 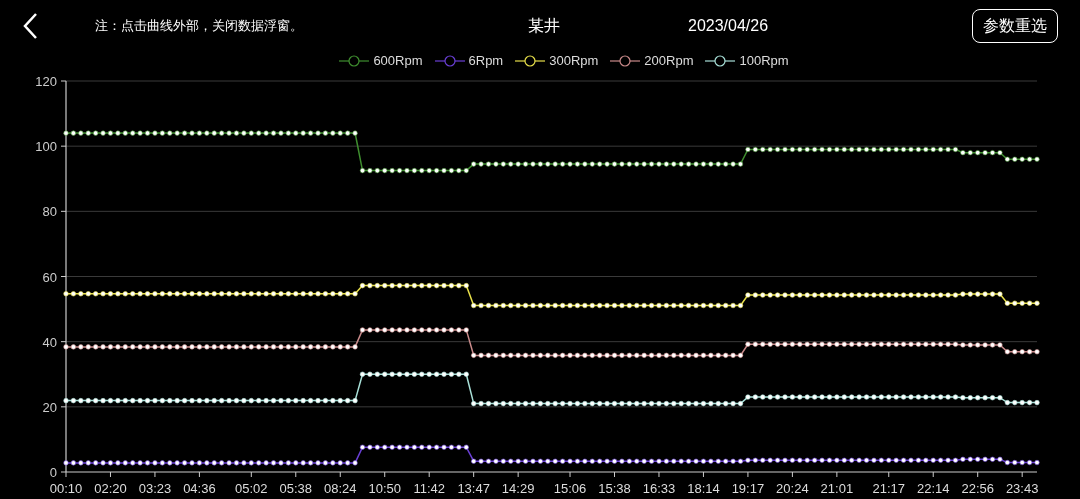 What do you see at coordinates (728, 26) in the screenshot?
I see `date-text: 2023/04/26` at bounding box center [728, 26].